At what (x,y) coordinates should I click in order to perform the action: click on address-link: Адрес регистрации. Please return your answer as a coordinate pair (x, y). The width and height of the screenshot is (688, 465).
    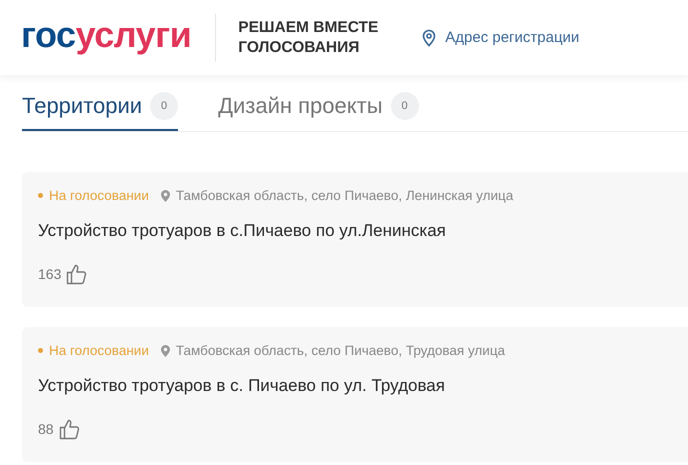
    Looking at the image, I should click on (501, 37).